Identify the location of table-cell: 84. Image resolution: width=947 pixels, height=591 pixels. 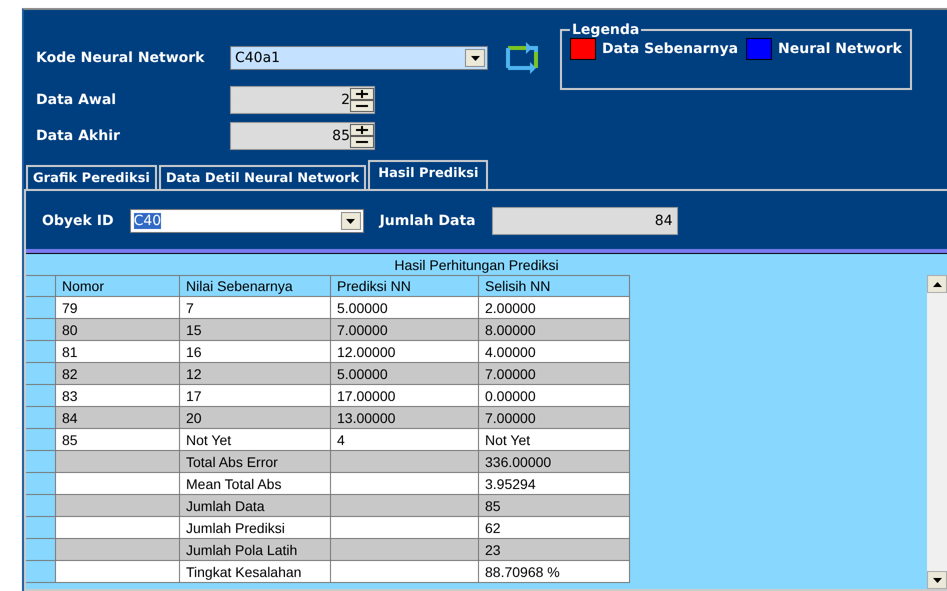
(118, 418).